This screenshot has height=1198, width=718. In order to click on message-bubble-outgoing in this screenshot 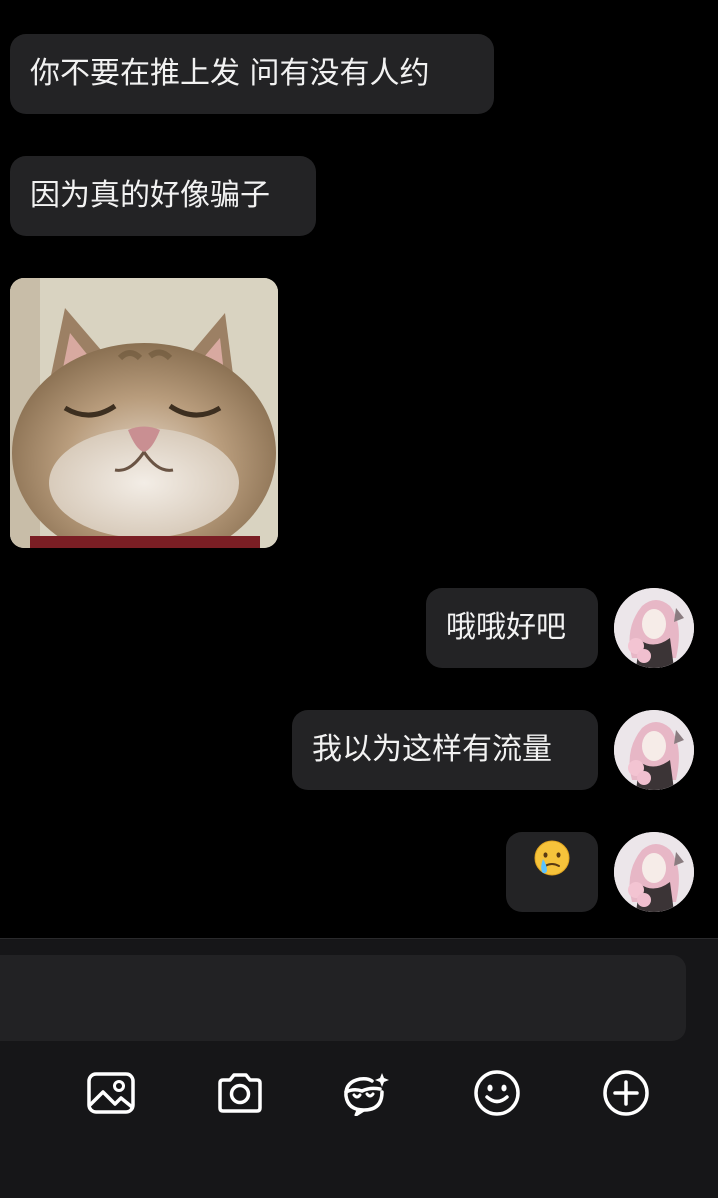, I will do `click(552, 872)`.